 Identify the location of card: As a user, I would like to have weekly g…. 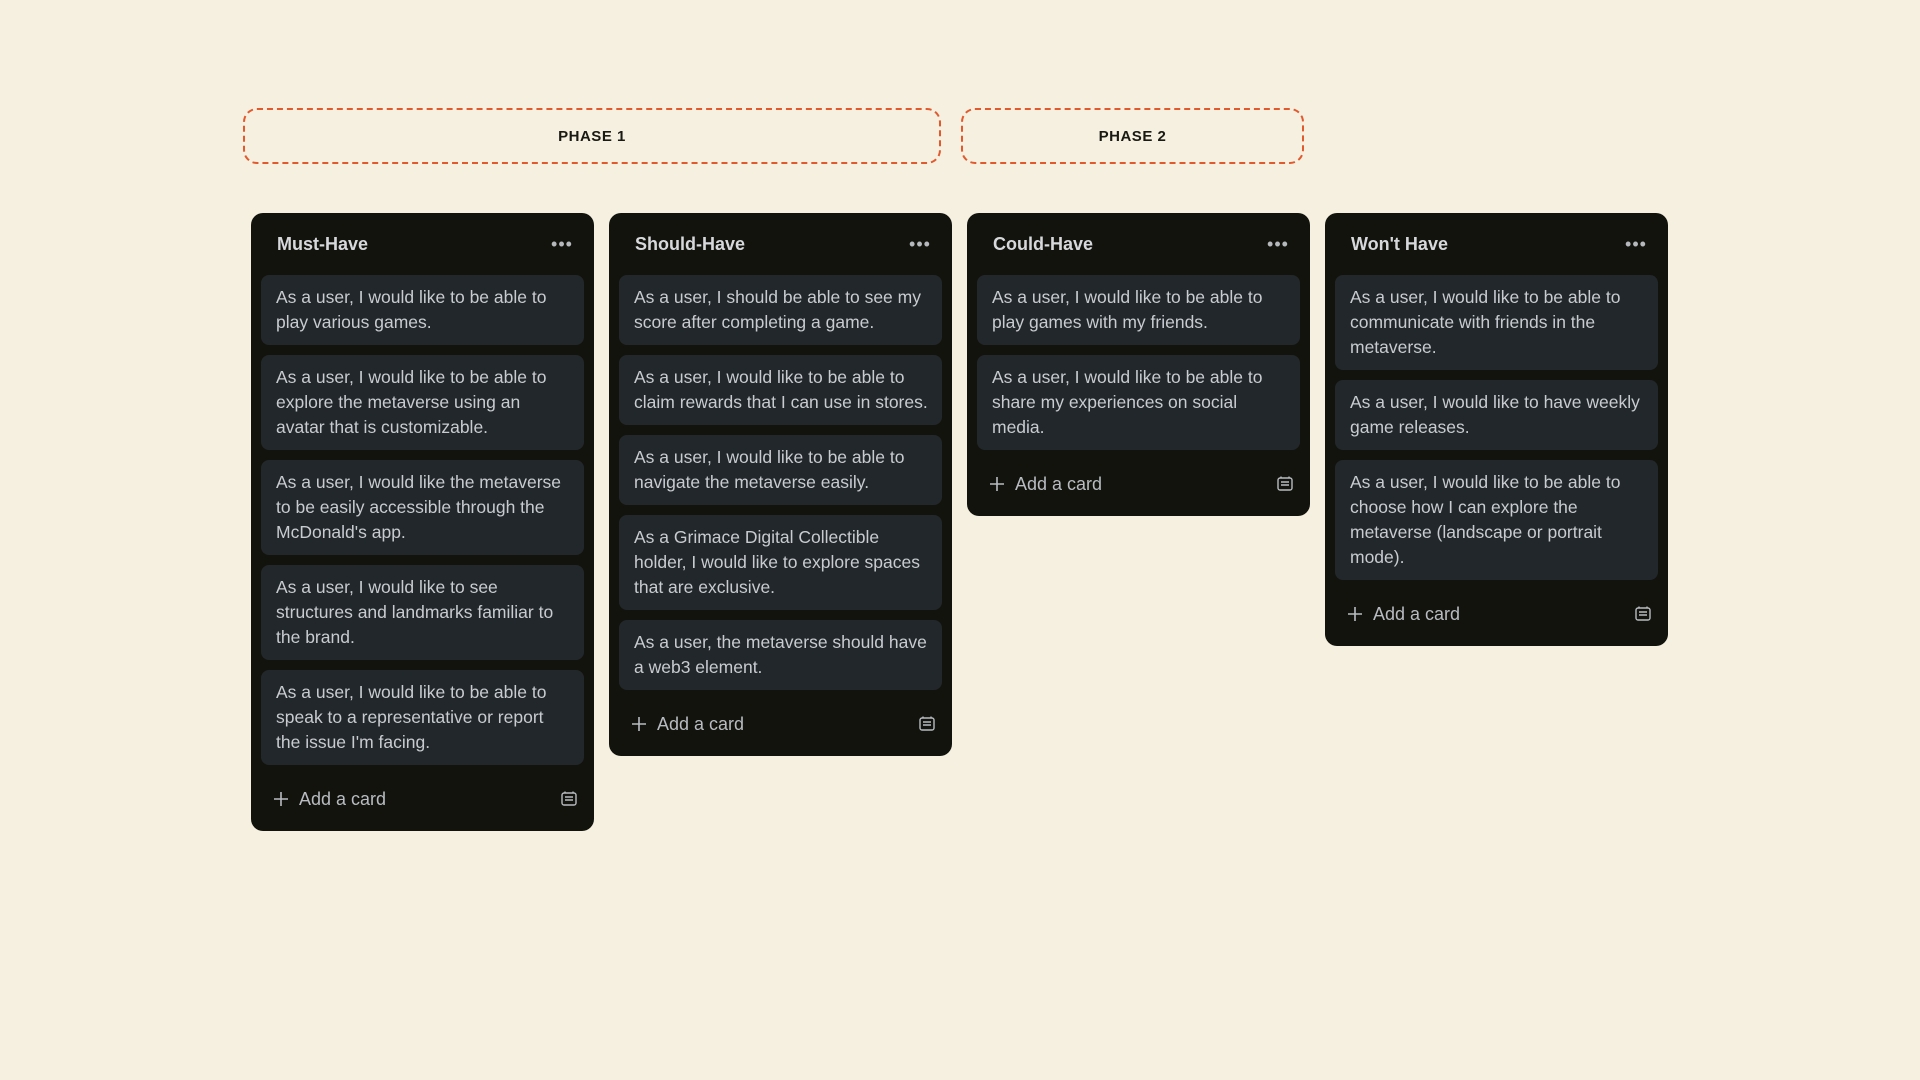
(1496, 415).